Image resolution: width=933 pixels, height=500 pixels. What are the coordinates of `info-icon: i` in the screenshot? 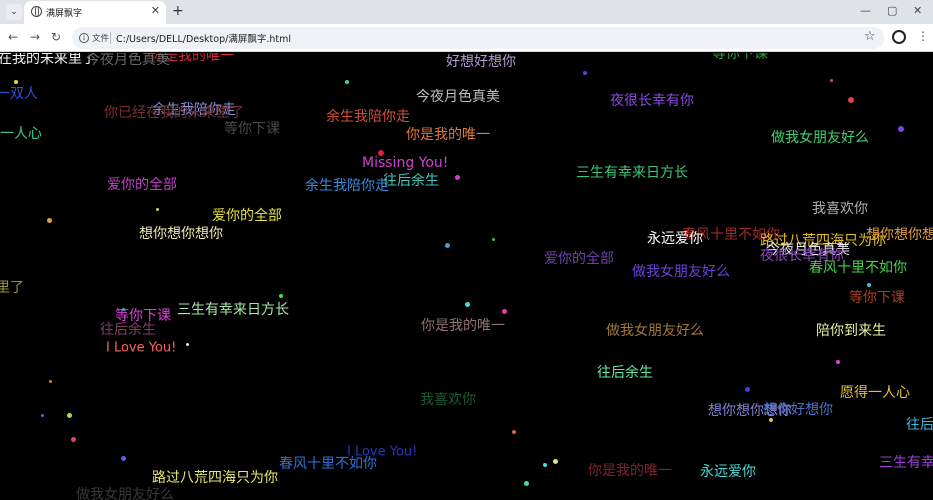 It's located at (84, 38).